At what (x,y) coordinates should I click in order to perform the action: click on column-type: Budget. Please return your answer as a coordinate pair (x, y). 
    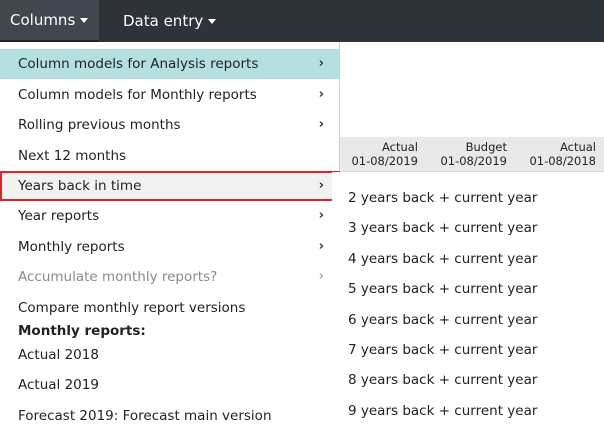
    Looking at the image, I should click on (486, 147).